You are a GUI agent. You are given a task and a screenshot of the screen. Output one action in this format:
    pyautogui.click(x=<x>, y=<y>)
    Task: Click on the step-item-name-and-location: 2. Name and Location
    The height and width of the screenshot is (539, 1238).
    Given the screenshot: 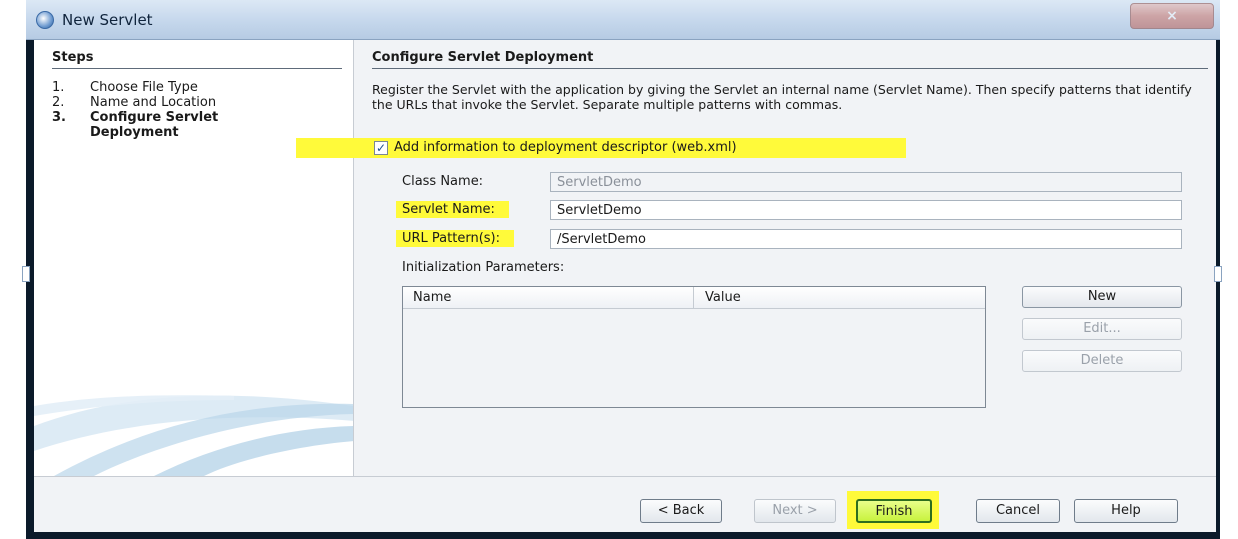 What is the action you would take?
    pyautogui.click(x=134, y=102)
    